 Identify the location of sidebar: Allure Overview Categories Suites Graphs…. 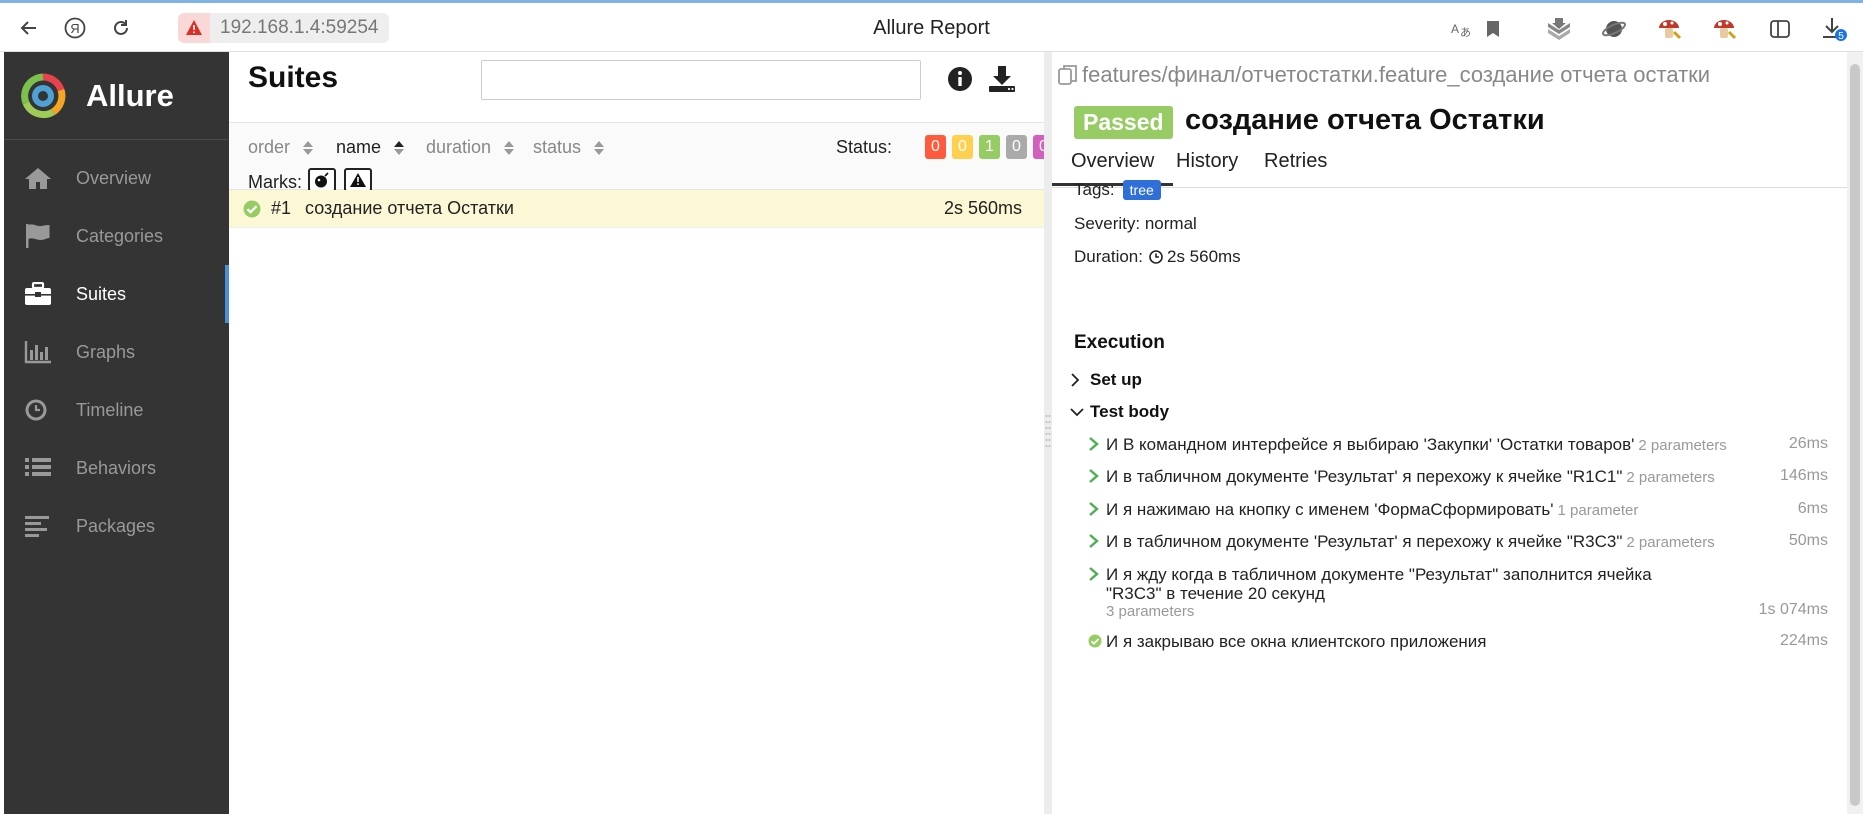
(116, 433).